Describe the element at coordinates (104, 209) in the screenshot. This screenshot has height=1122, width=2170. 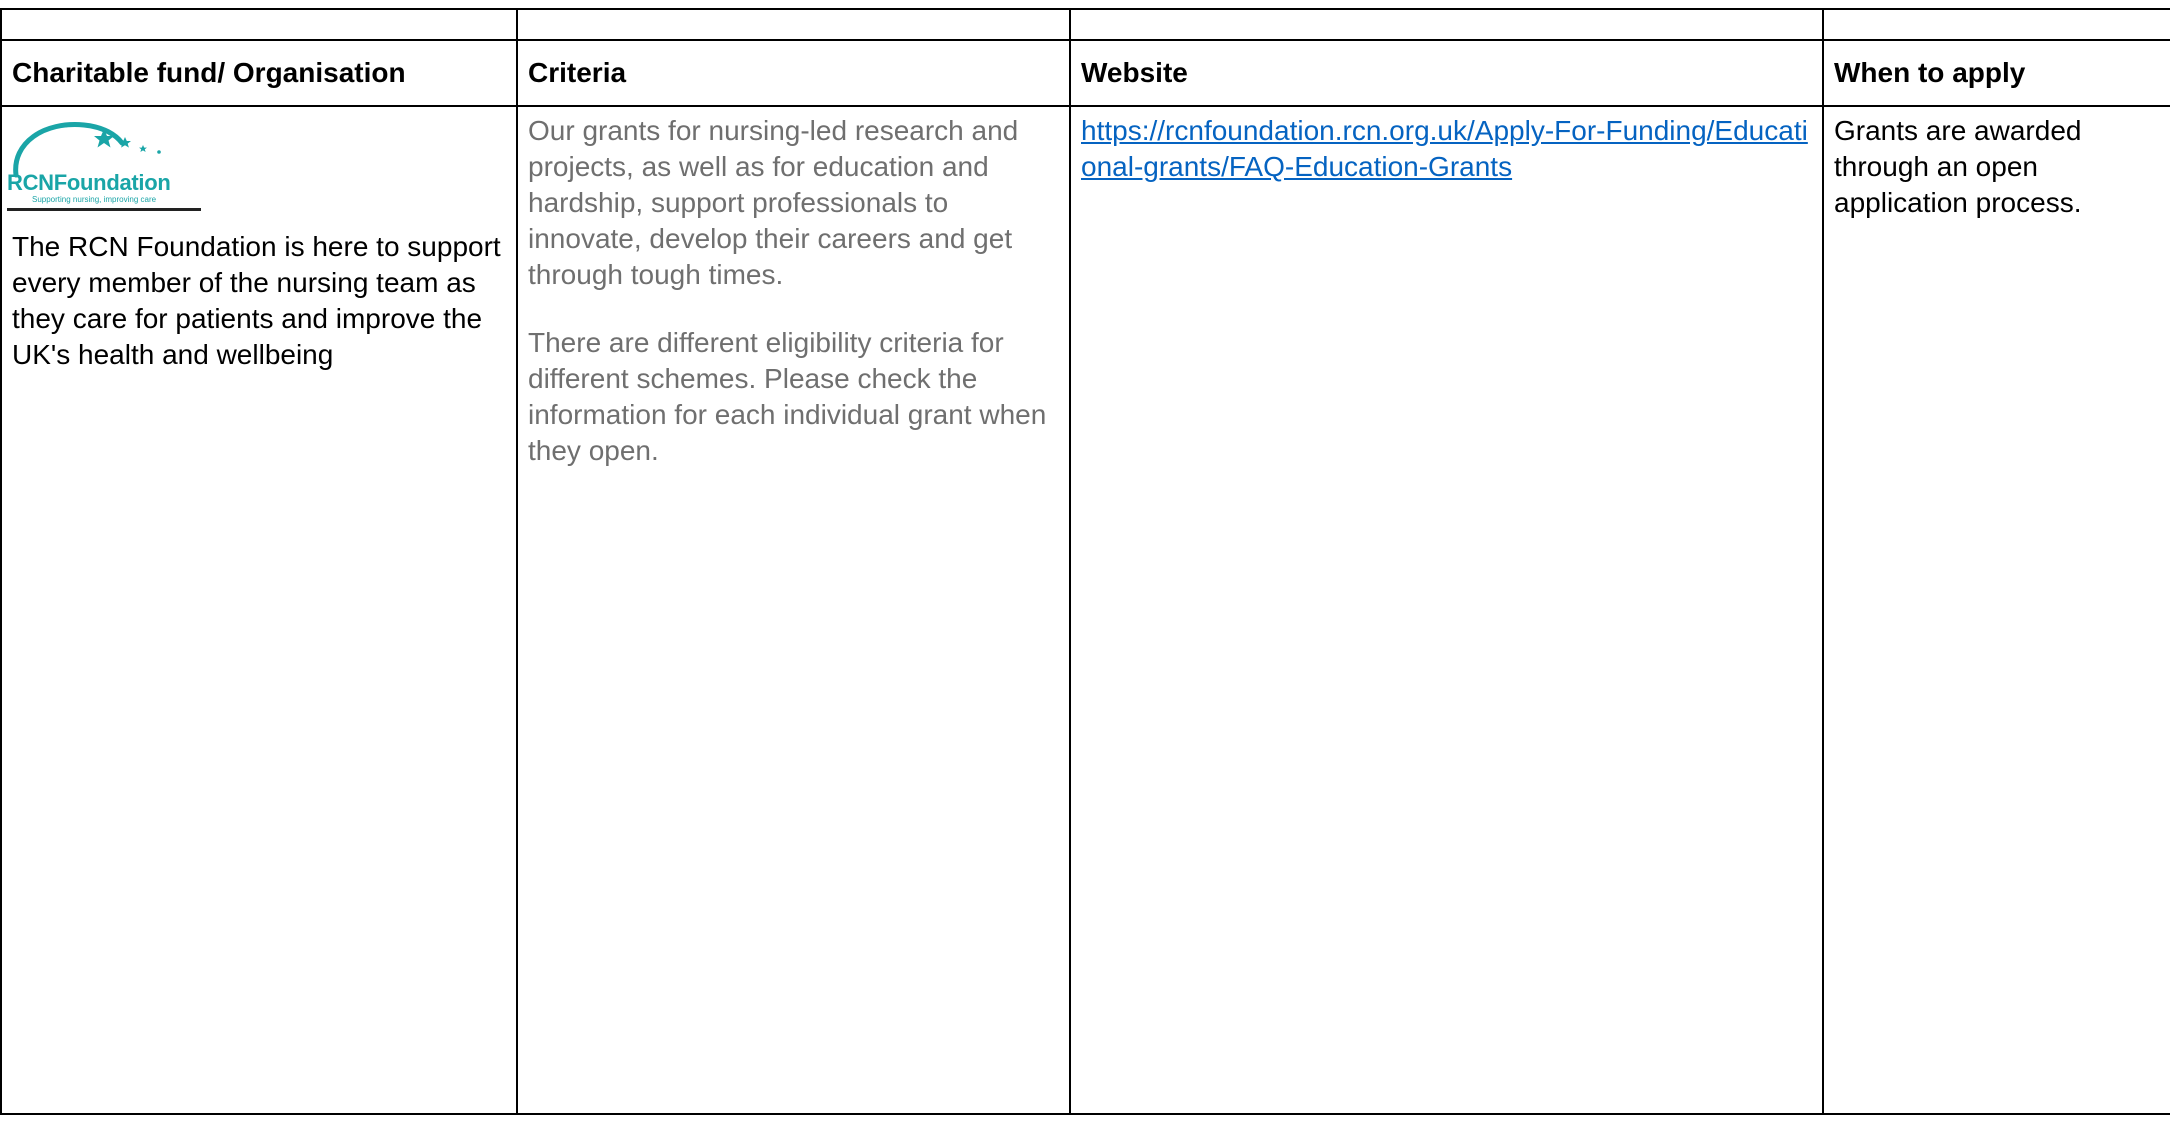
I see `logo-underline` at that location.